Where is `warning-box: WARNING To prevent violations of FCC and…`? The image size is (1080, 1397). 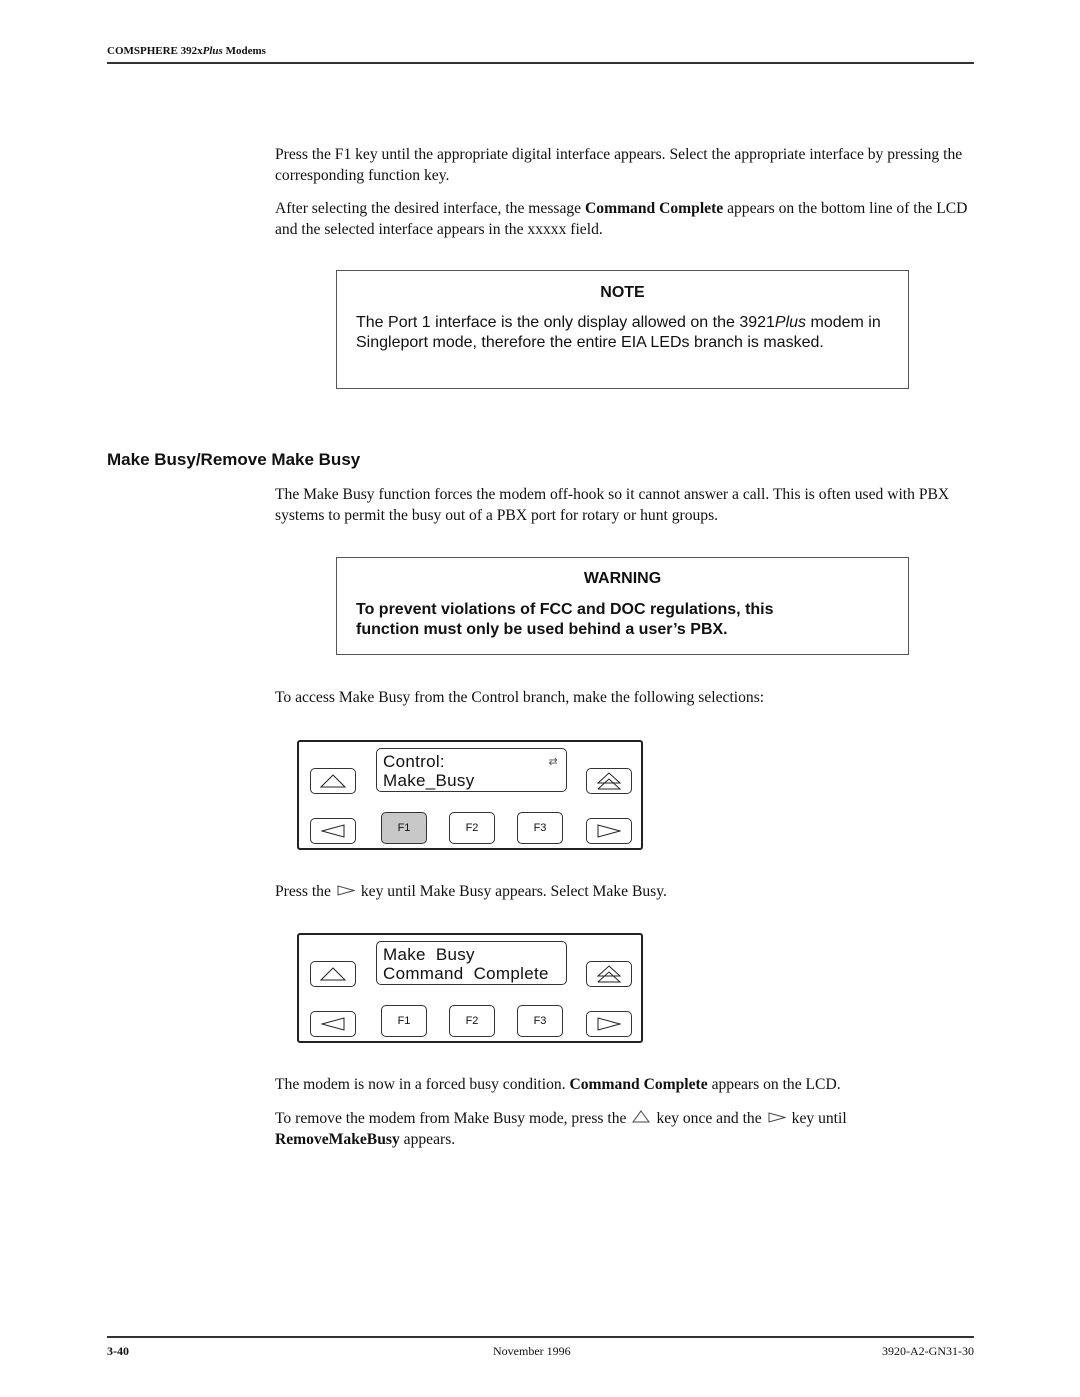
warning-box: WARNING To prevent violations of FCC and… is located at coordinates (622, 606).